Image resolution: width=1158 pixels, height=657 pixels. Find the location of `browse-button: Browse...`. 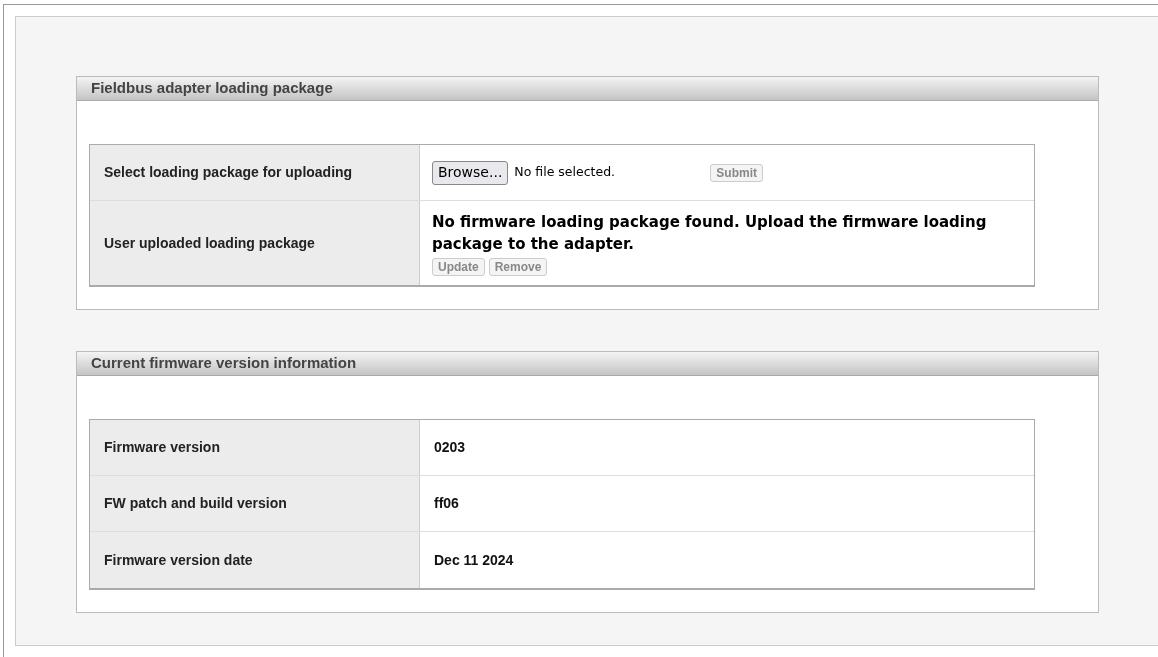

browse-button: Browse... is located at coordinates (470, 172).